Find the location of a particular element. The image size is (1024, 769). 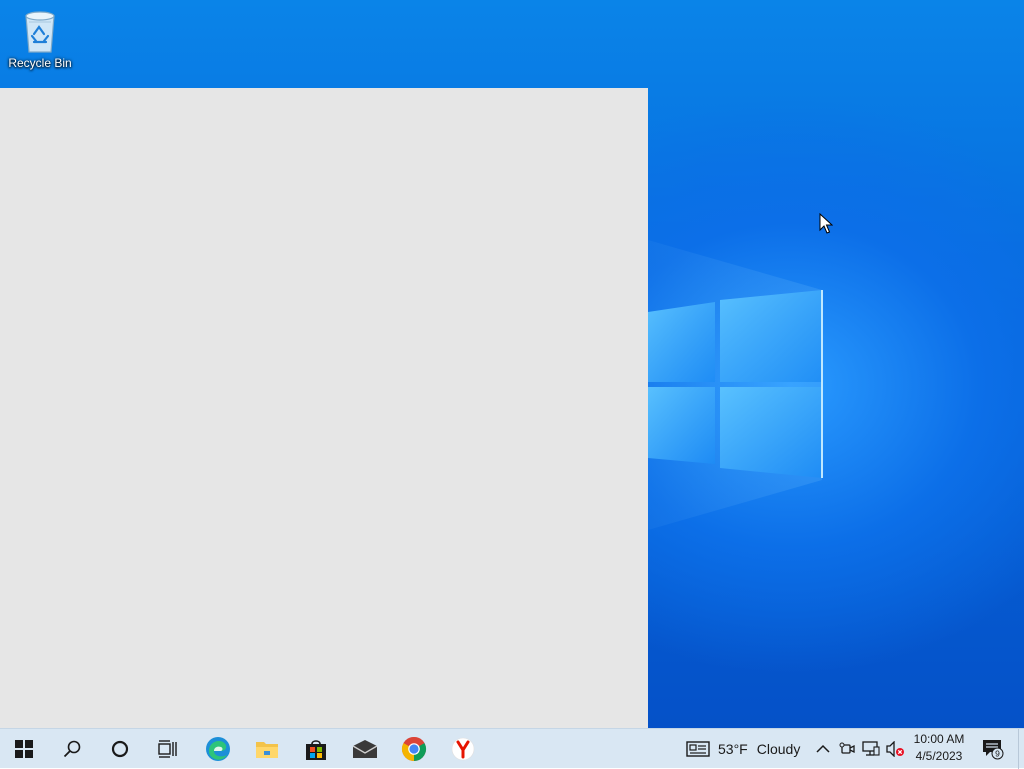

edge-icon is located at coordinates (218, 749).